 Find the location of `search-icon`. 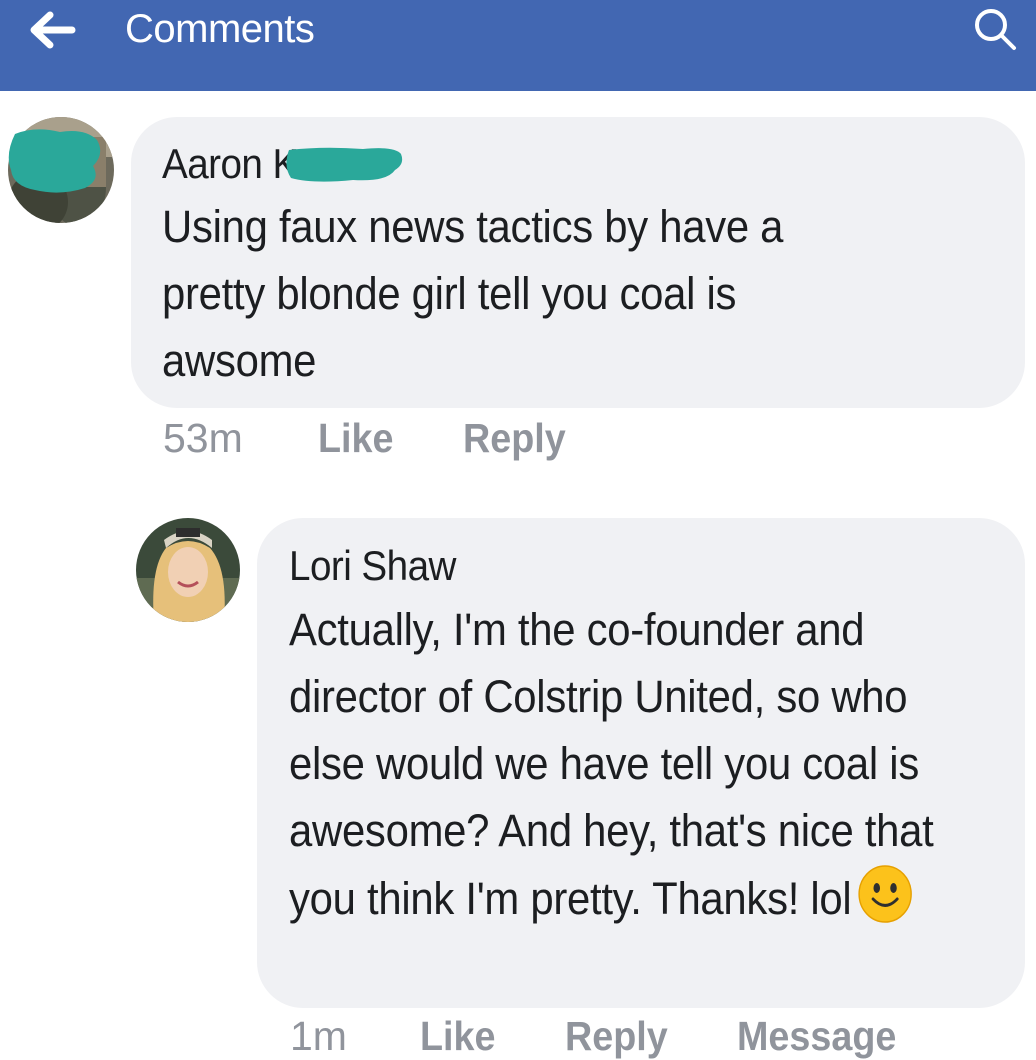

search-icon is located at coordinates (995, 29).